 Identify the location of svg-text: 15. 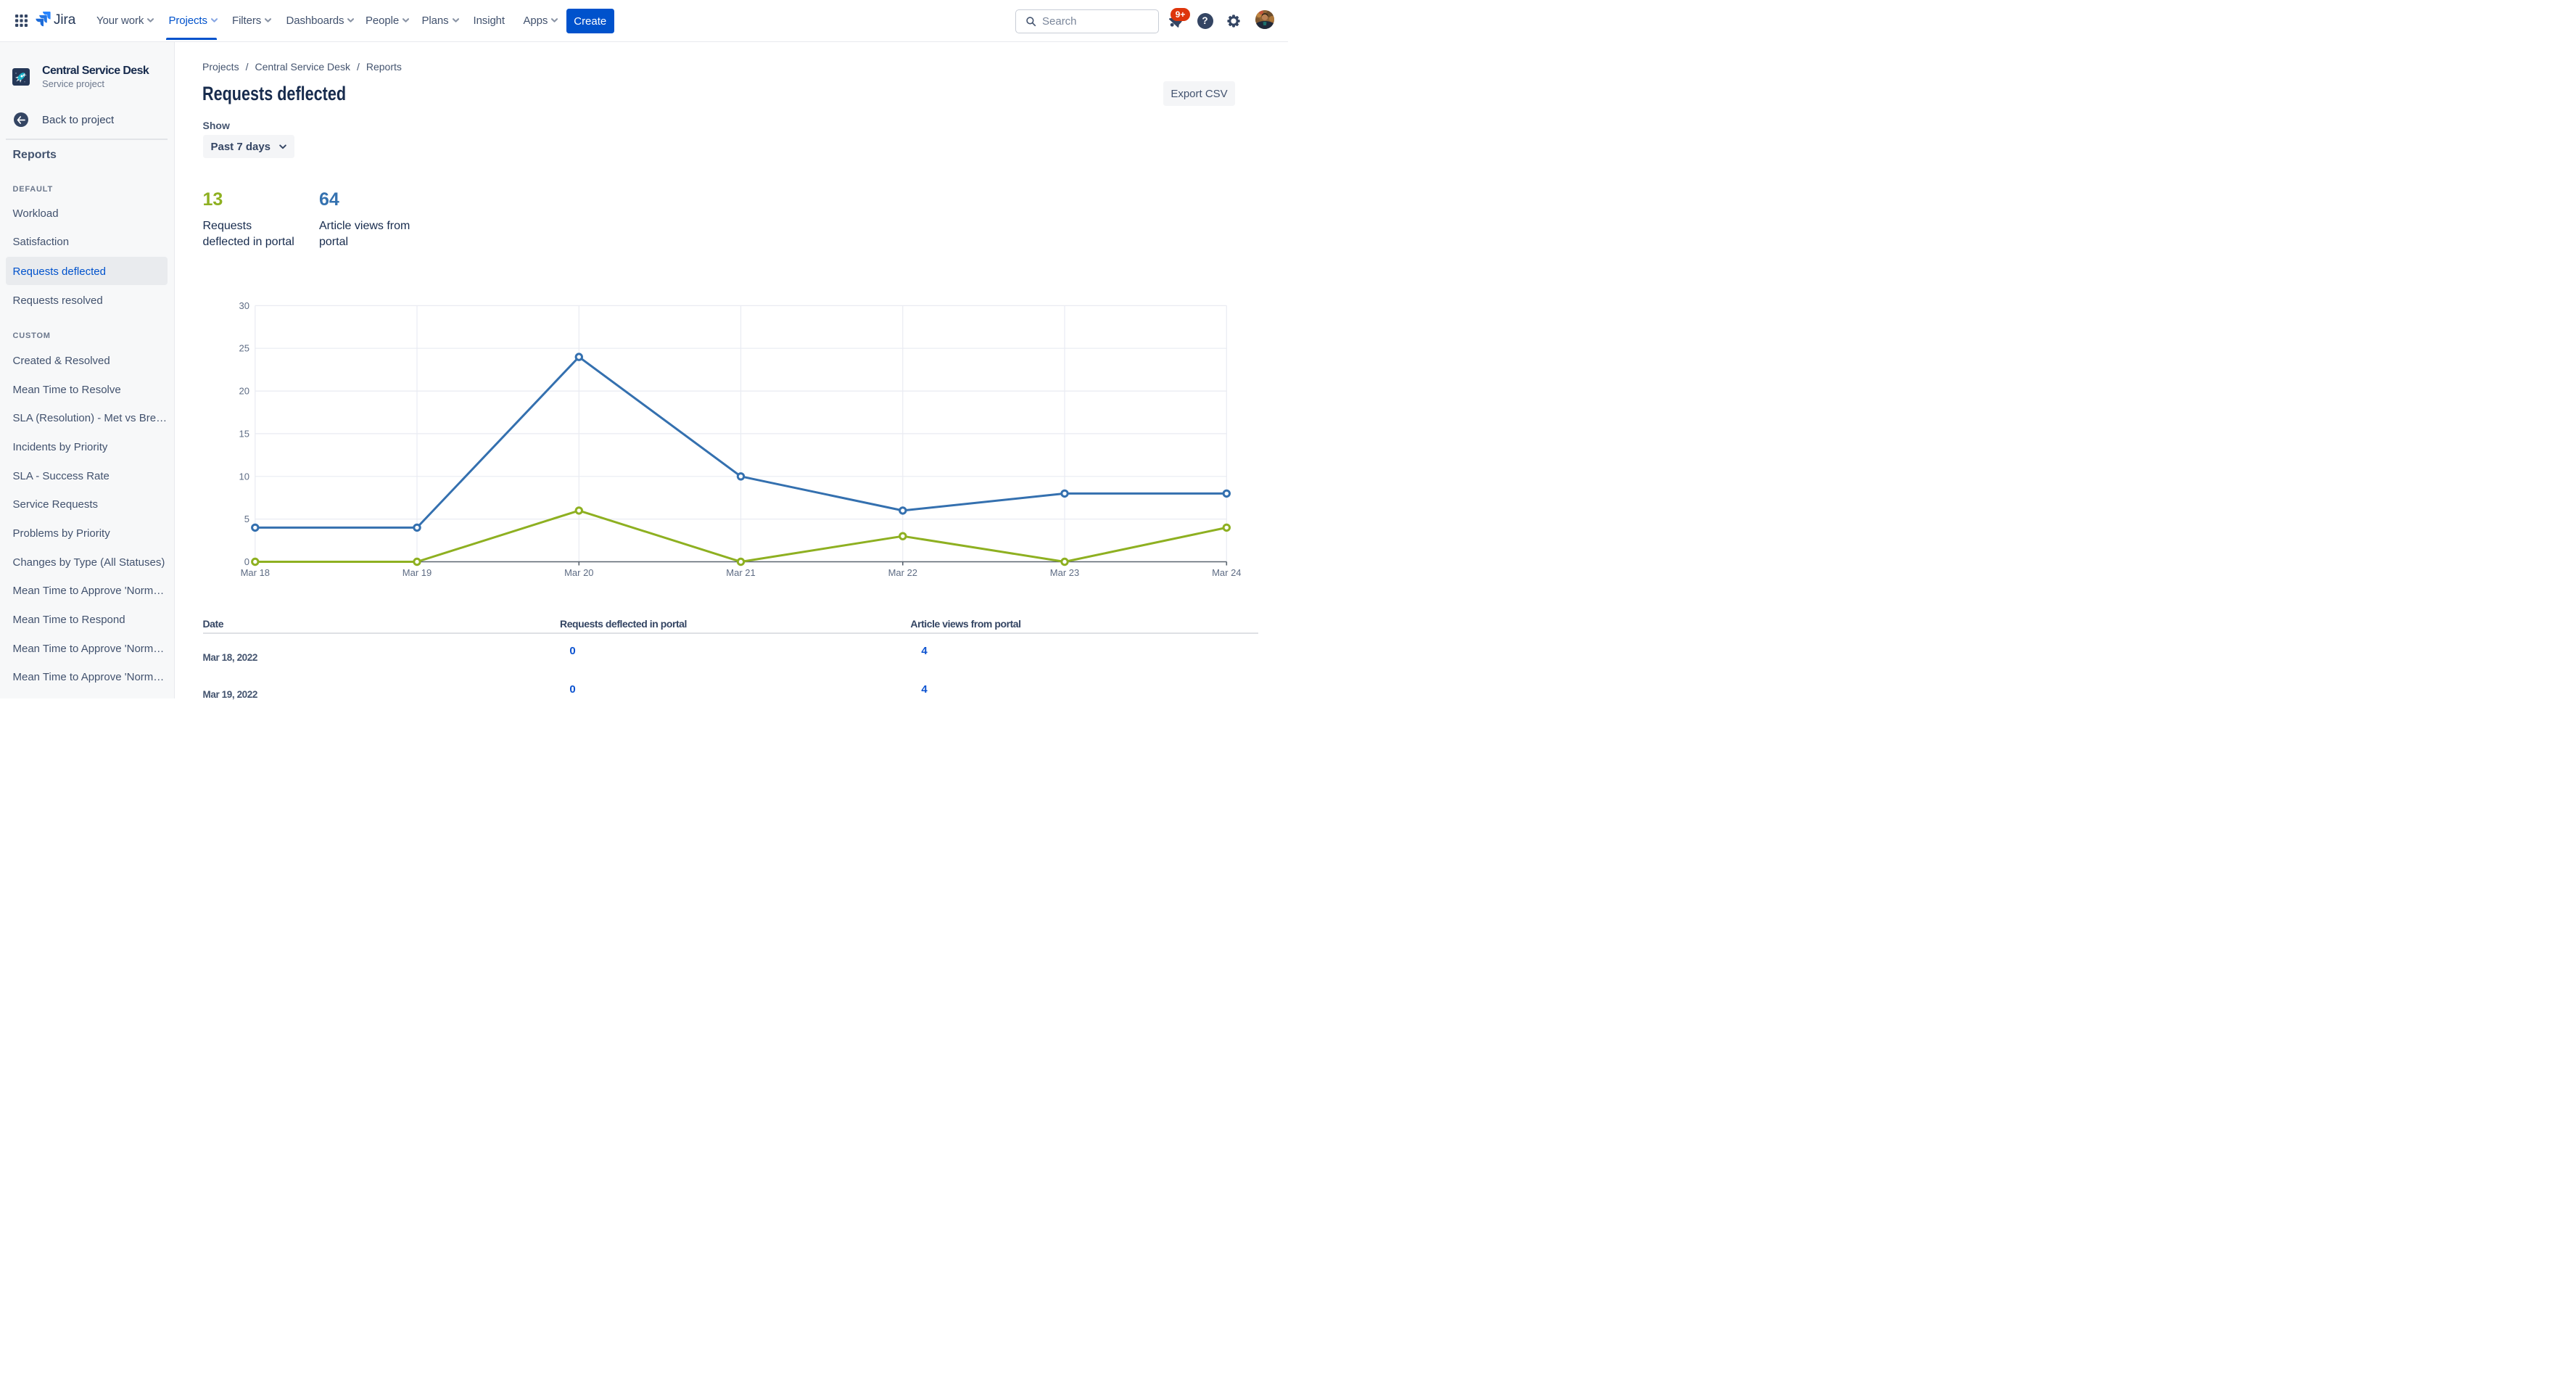
(244, 433).